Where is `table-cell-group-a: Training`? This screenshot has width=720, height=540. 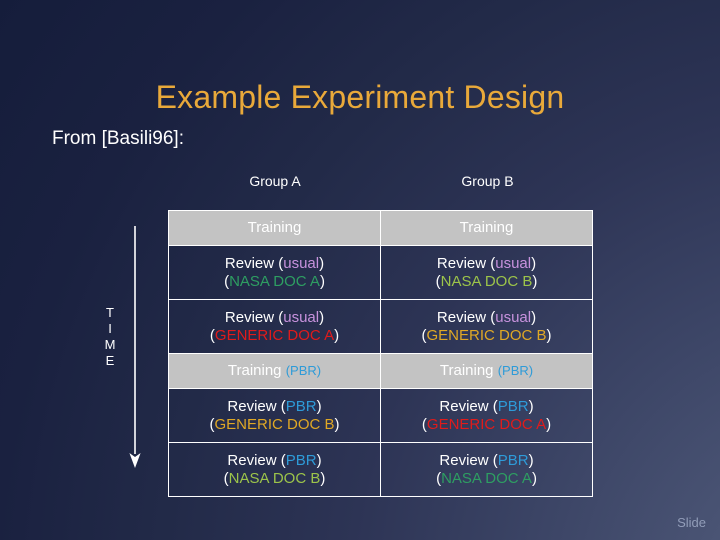 table-cell-group-a: Training is located at coordinates (274, 228).